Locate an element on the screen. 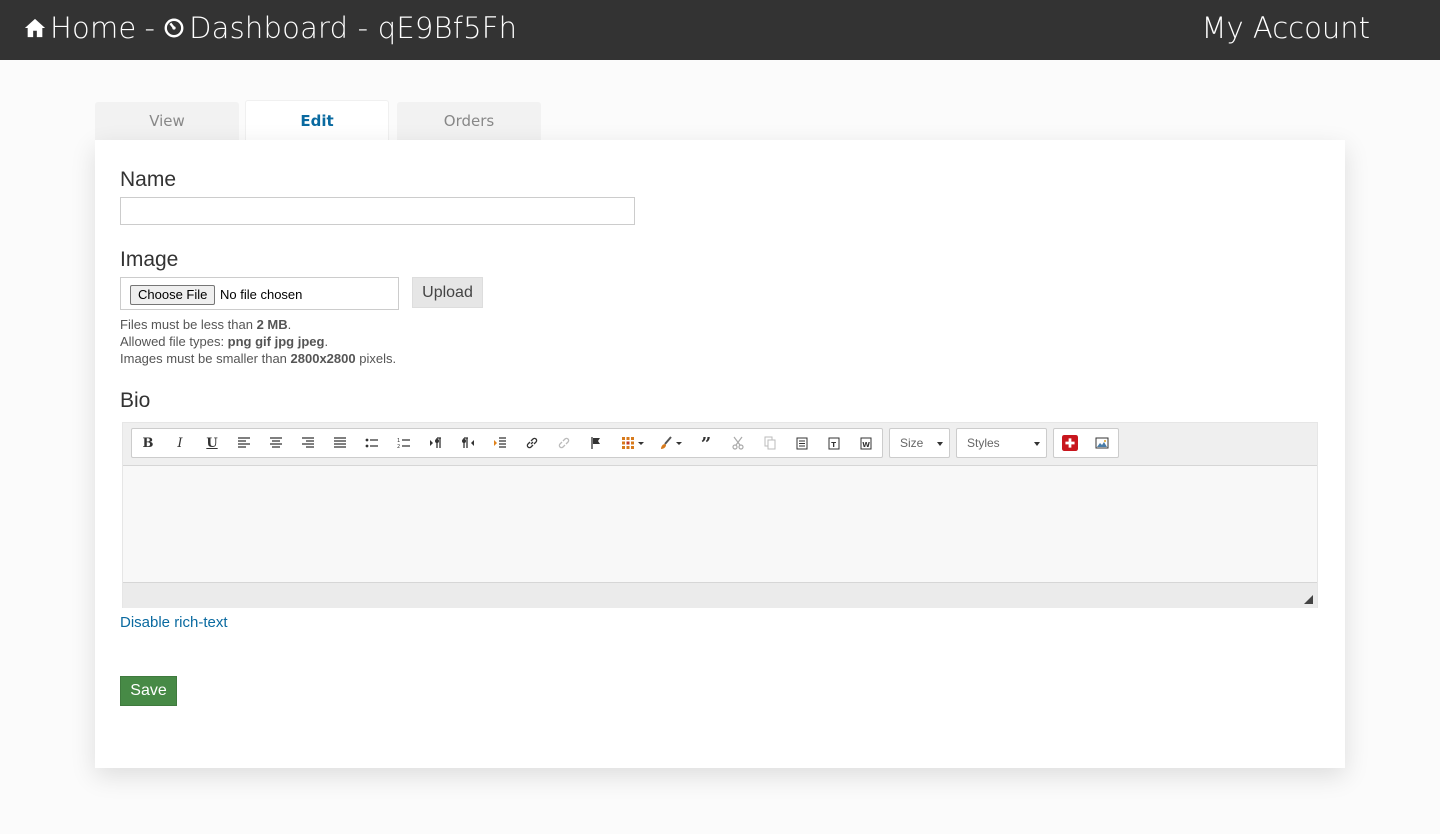 Image resolution: width=1440 pixels, height=834 pixels. paste-word-icon: W is located at coordinates (866, 443).